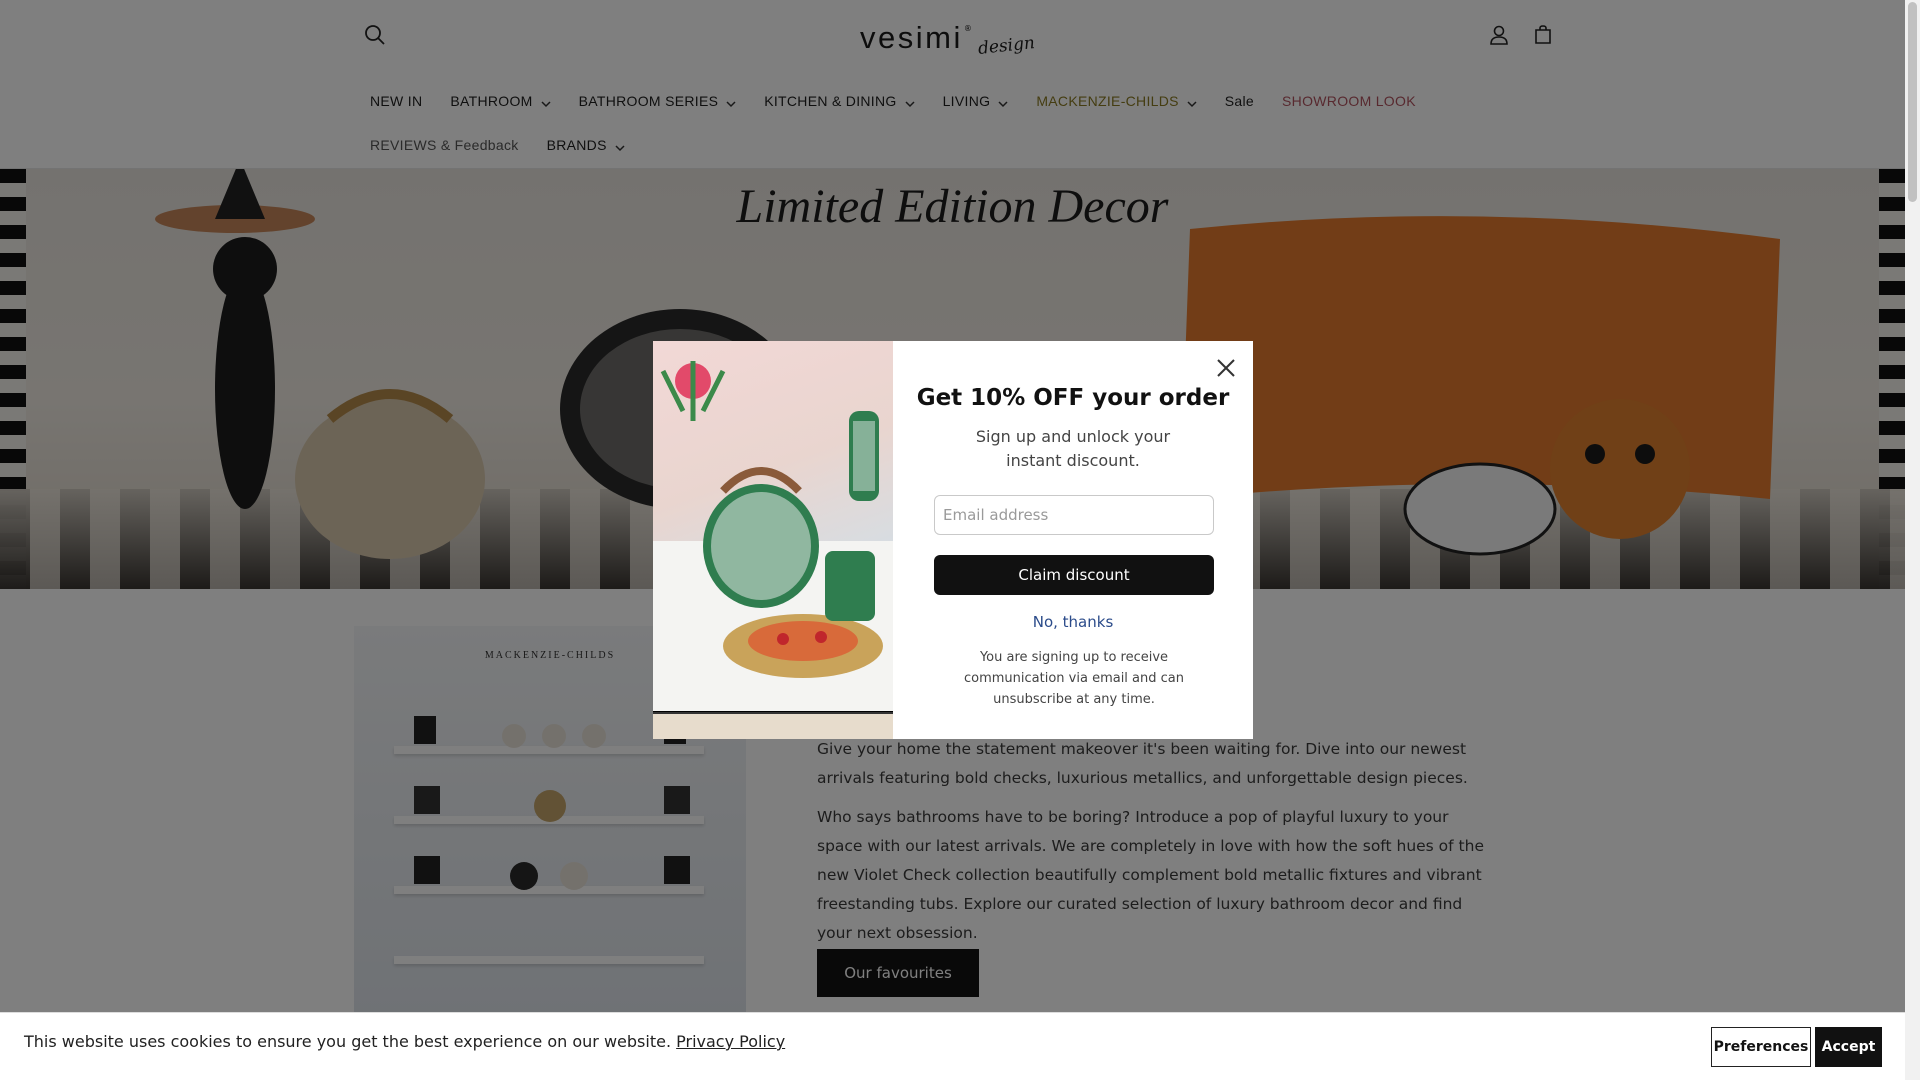 The height and width of the screenshot is (1080, 1920). Describe the element at coordinates (773, 540) in the screenshot. I see `popup-kettle-image` at that location.